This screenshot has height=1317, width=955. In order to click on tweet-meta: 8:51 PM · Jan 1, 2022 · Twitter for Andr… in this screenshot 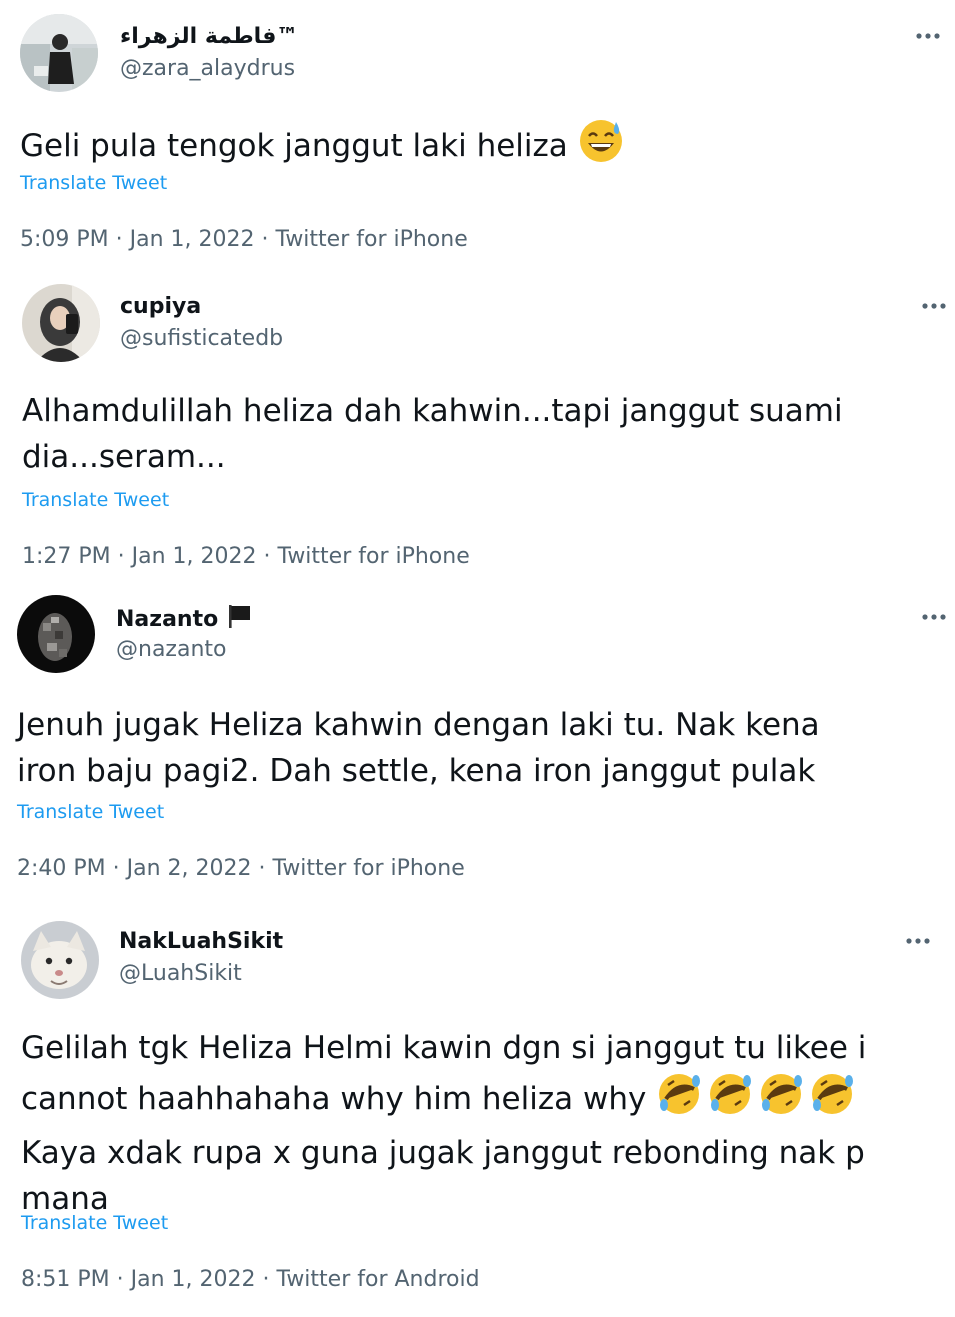, I will do `click(250, 1279)`.